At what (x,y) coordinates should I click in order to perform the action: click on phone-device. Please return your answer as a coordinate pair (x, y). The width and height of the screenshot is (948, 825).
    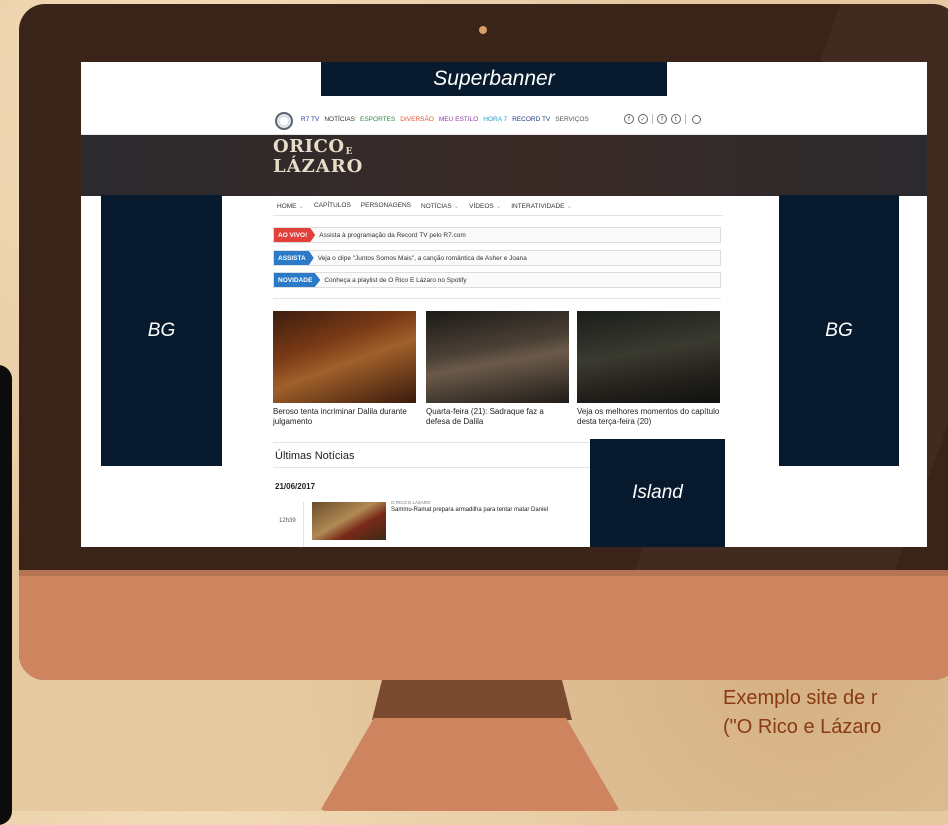
    Looking at the image, I should click on (6, 595).